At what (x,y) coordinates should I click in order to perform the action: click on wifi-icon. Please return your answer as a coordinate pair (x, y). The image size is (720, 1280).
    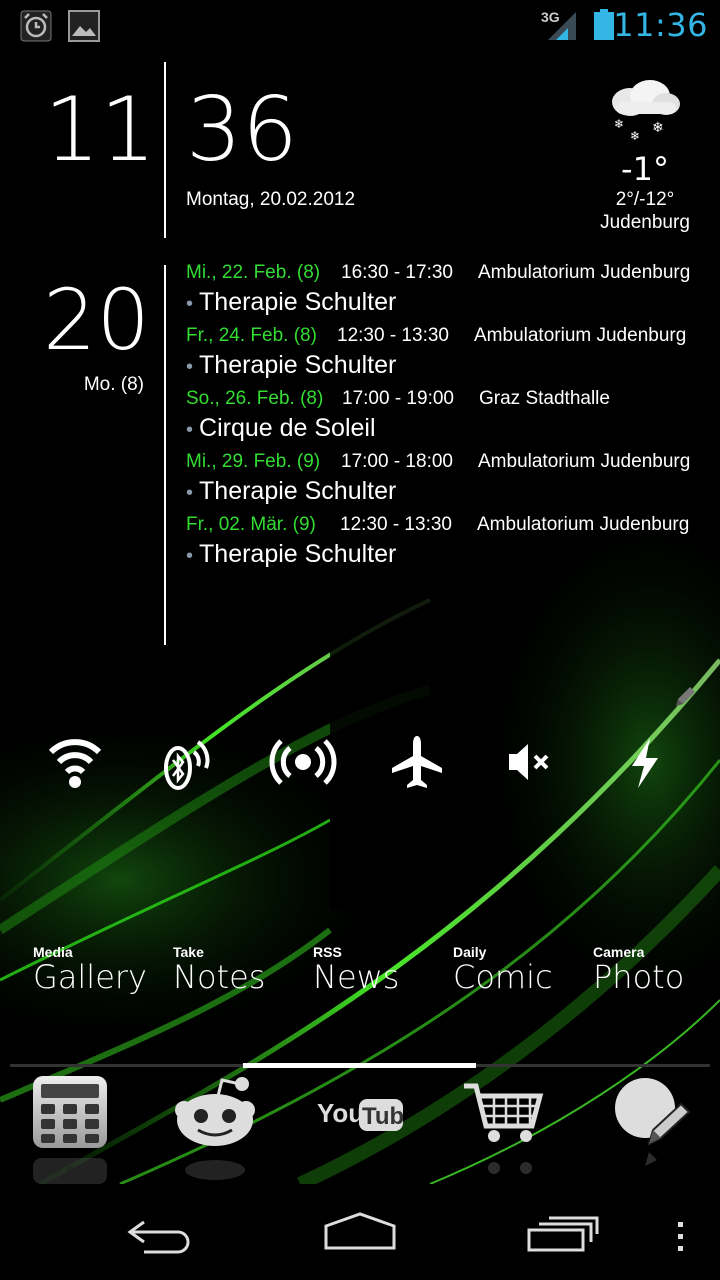
    Looking at the image, I should click on (75, 762).